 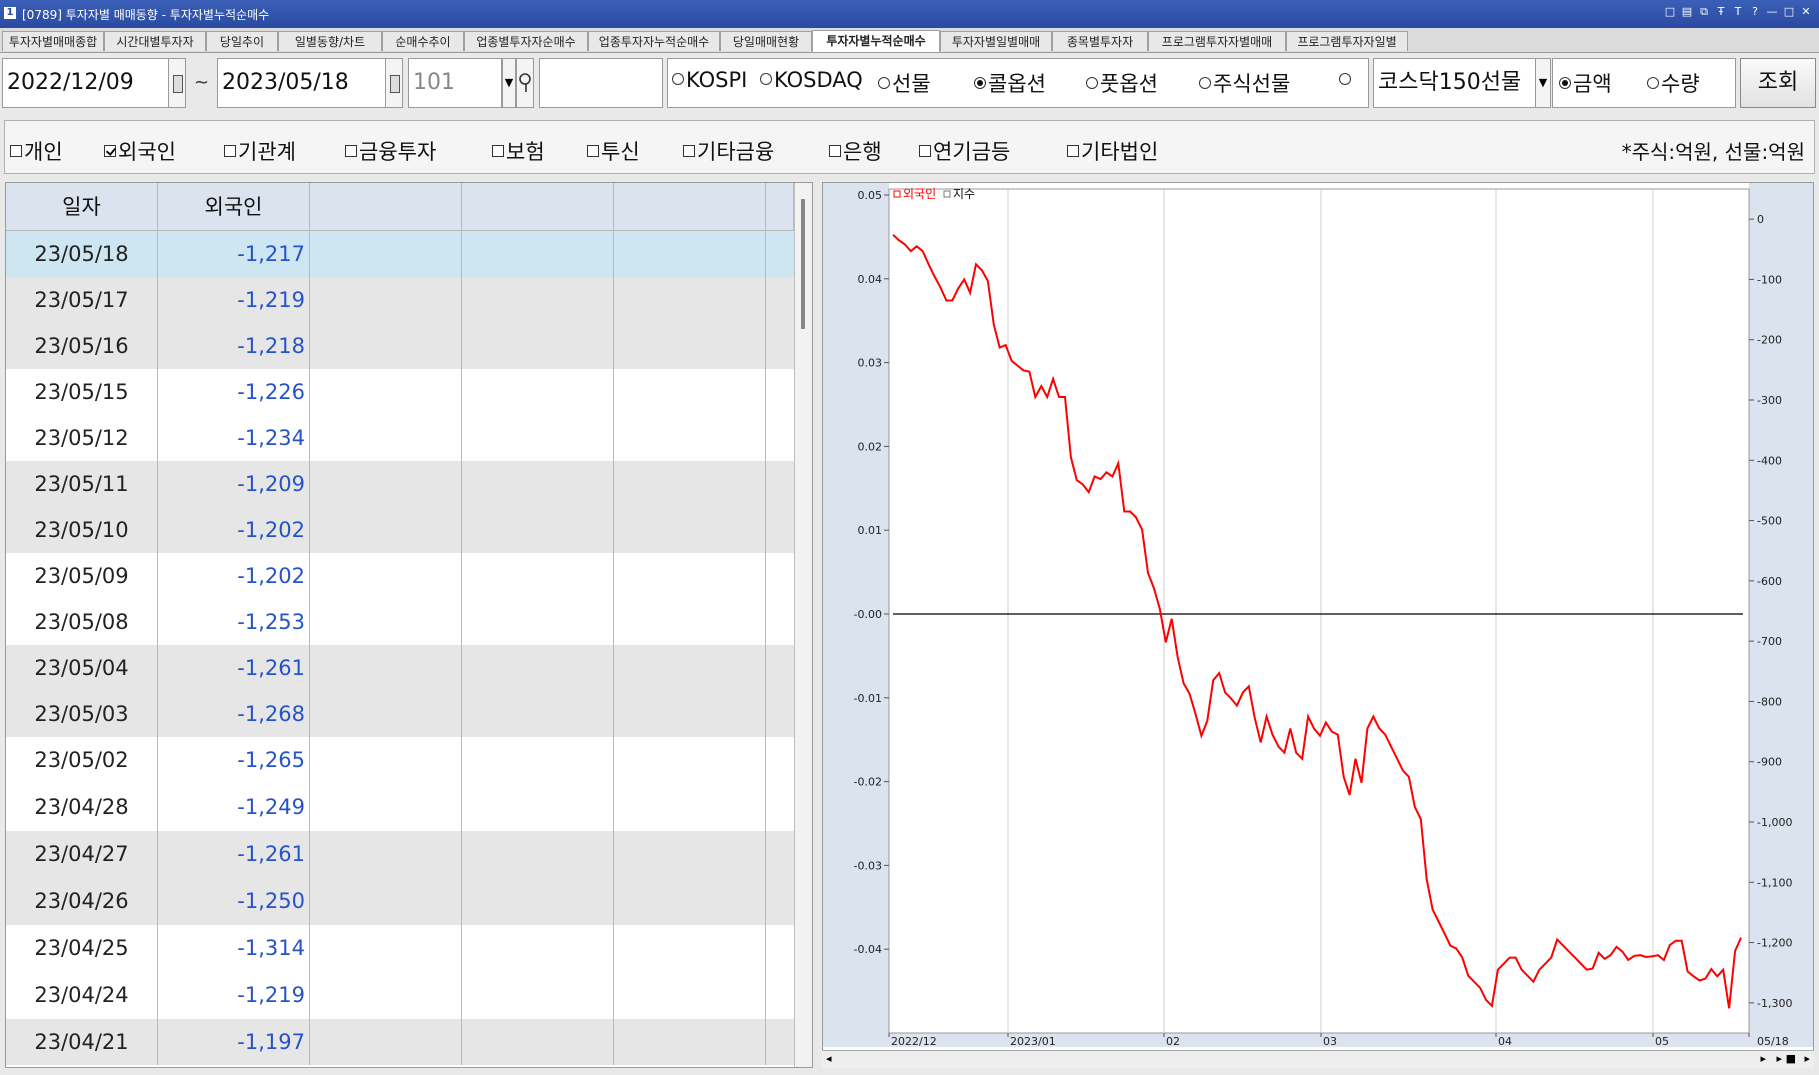 I want to click on window-control-4: T, so click(x=1738, y=12).